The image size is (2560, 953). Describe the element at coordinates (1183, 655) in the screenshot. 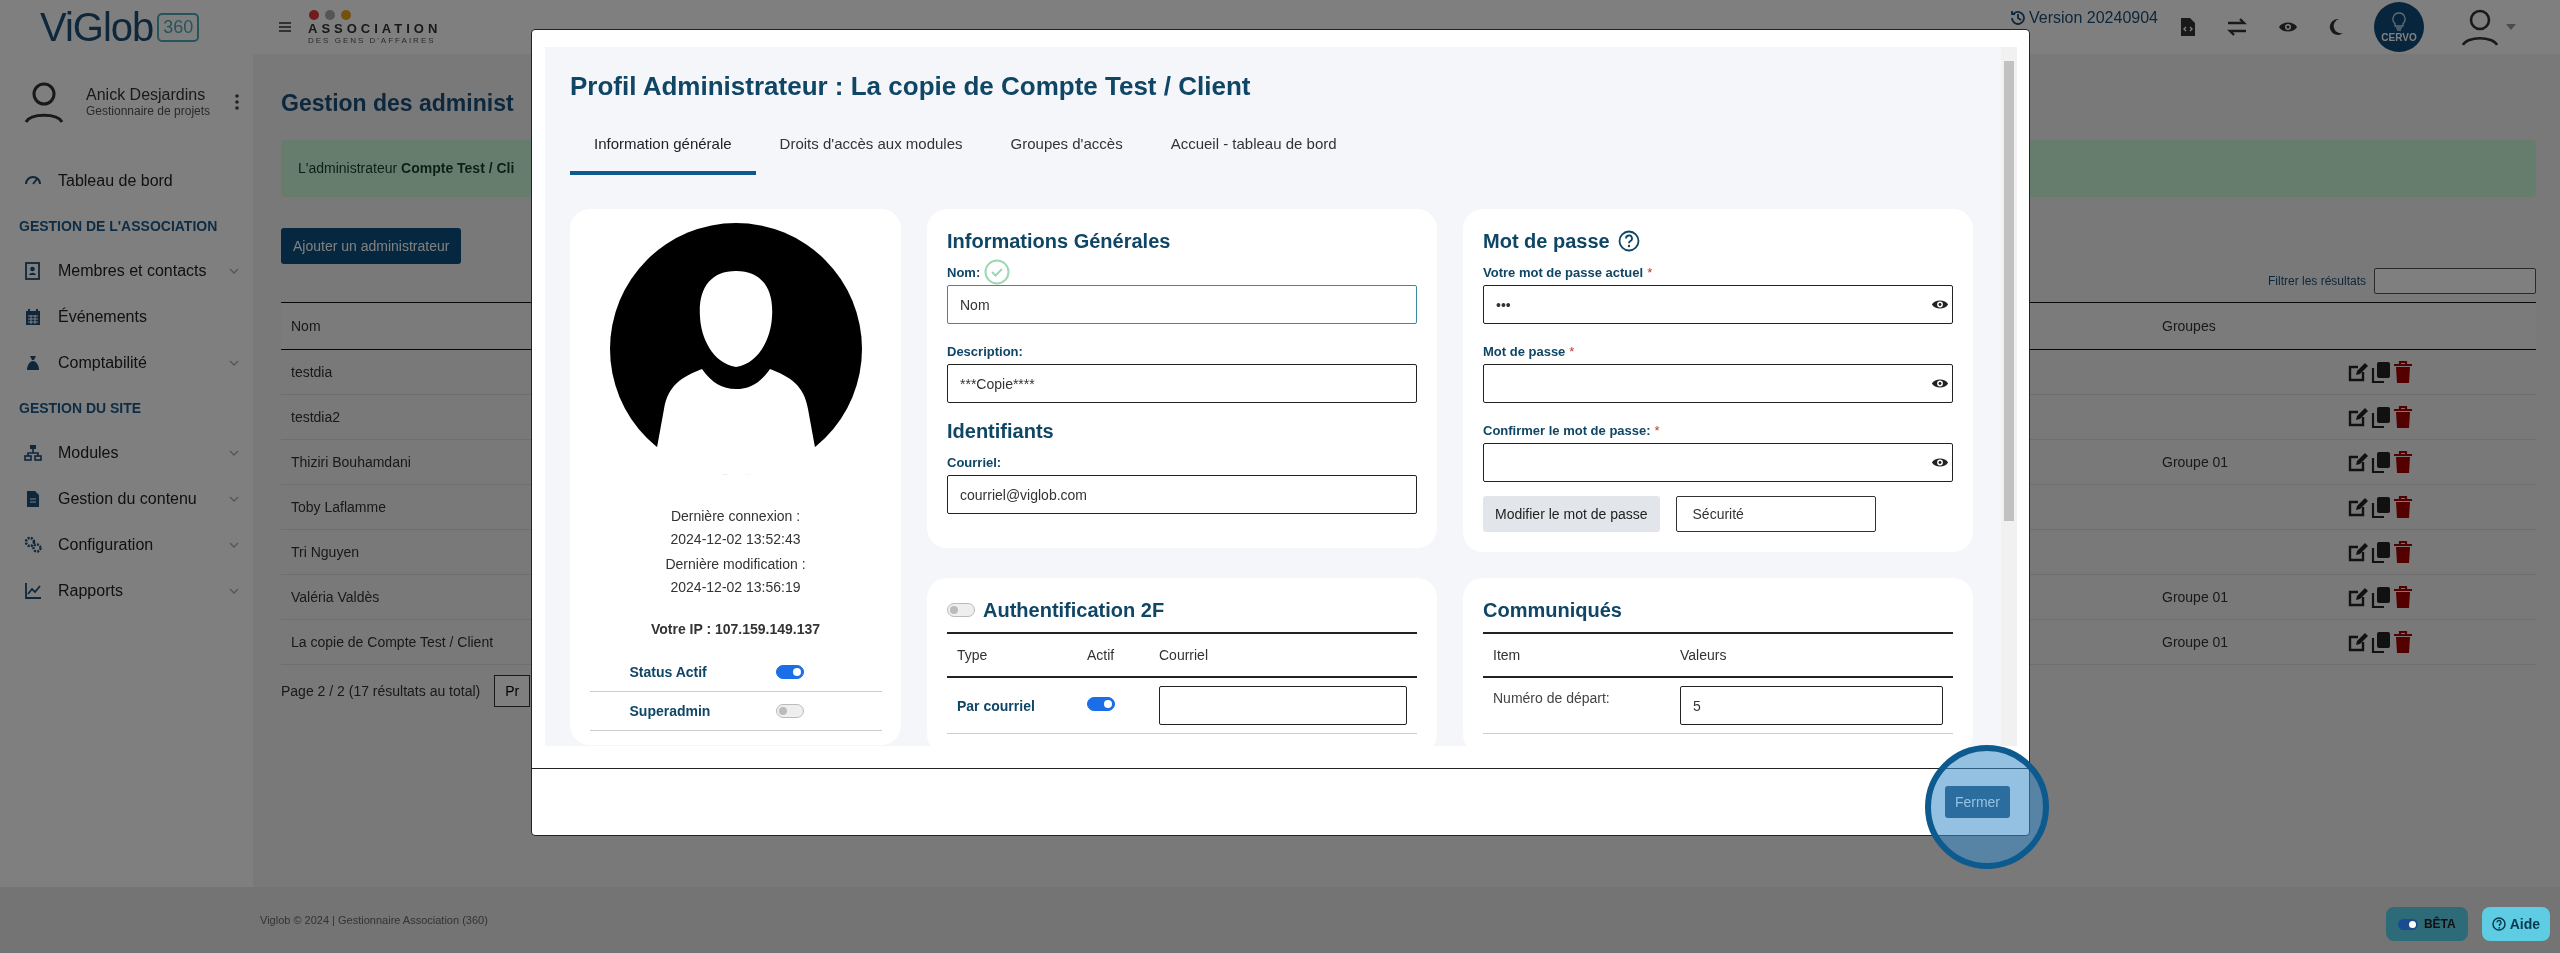

I see `column-header: Courriel` at that location.